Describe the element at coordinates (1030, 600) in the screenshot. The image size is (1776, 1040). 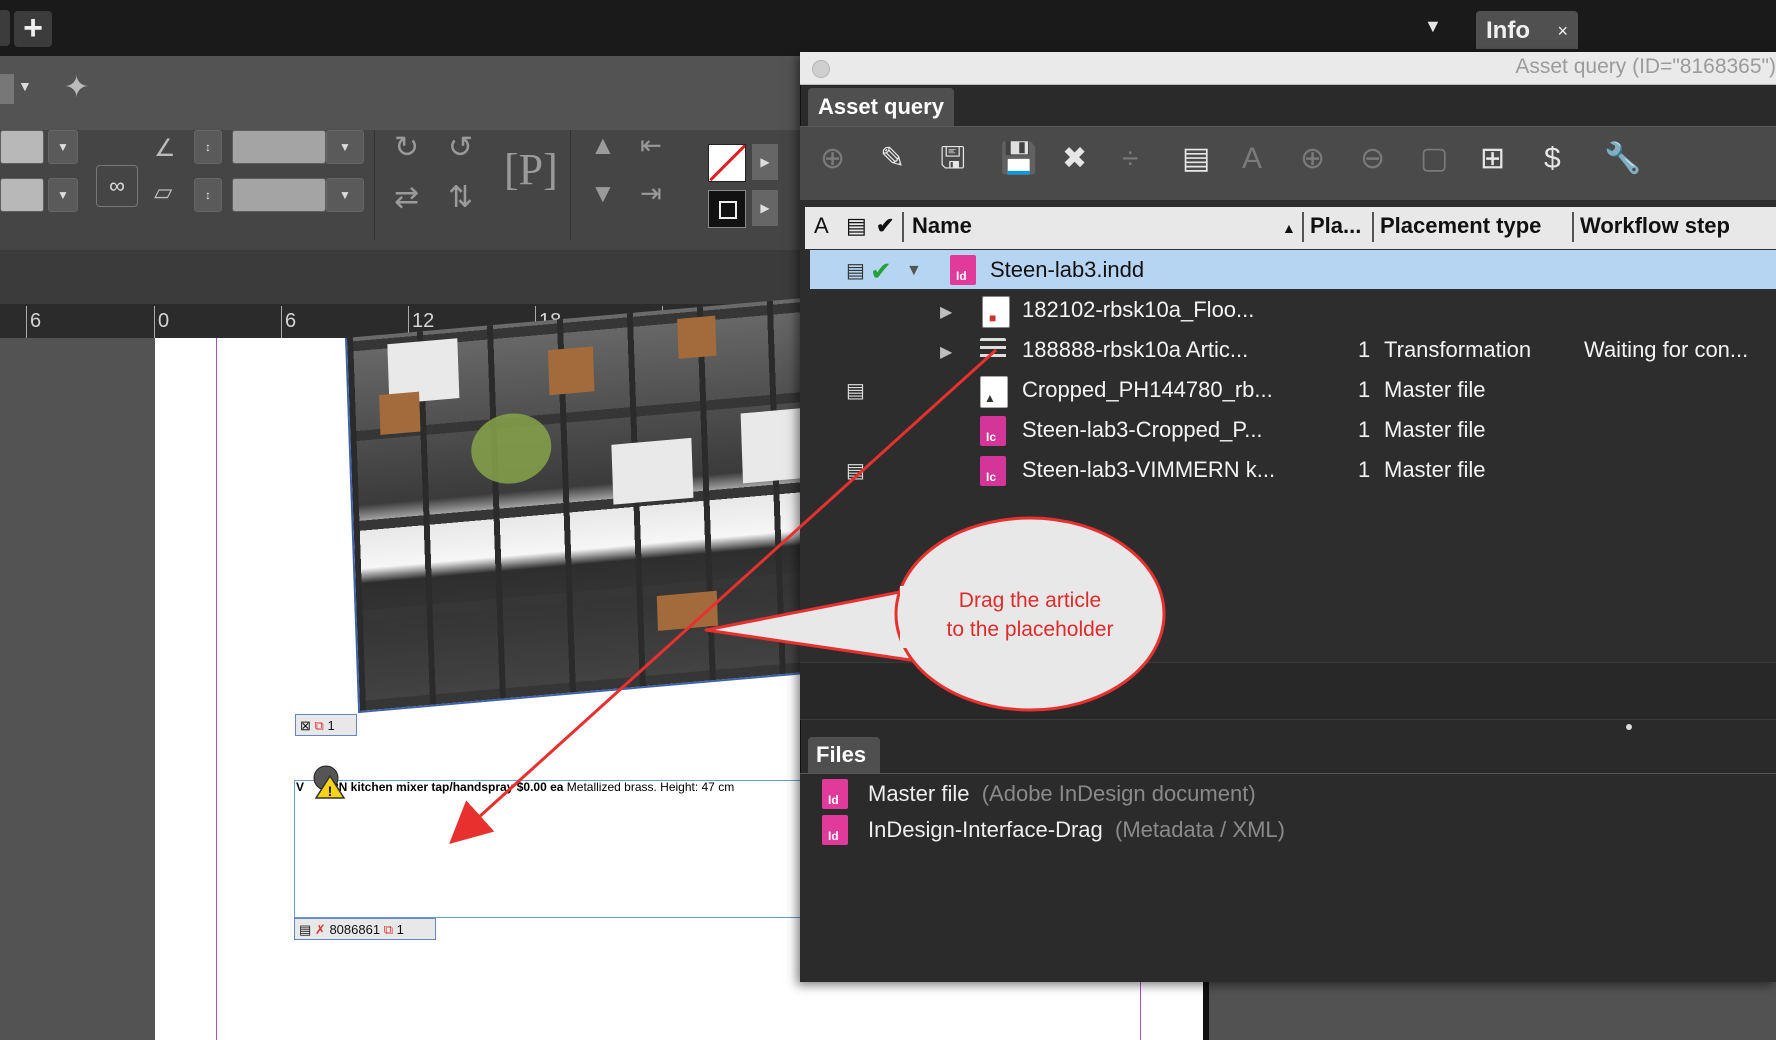
I see `callout-line-1: Drag the article` at that location.